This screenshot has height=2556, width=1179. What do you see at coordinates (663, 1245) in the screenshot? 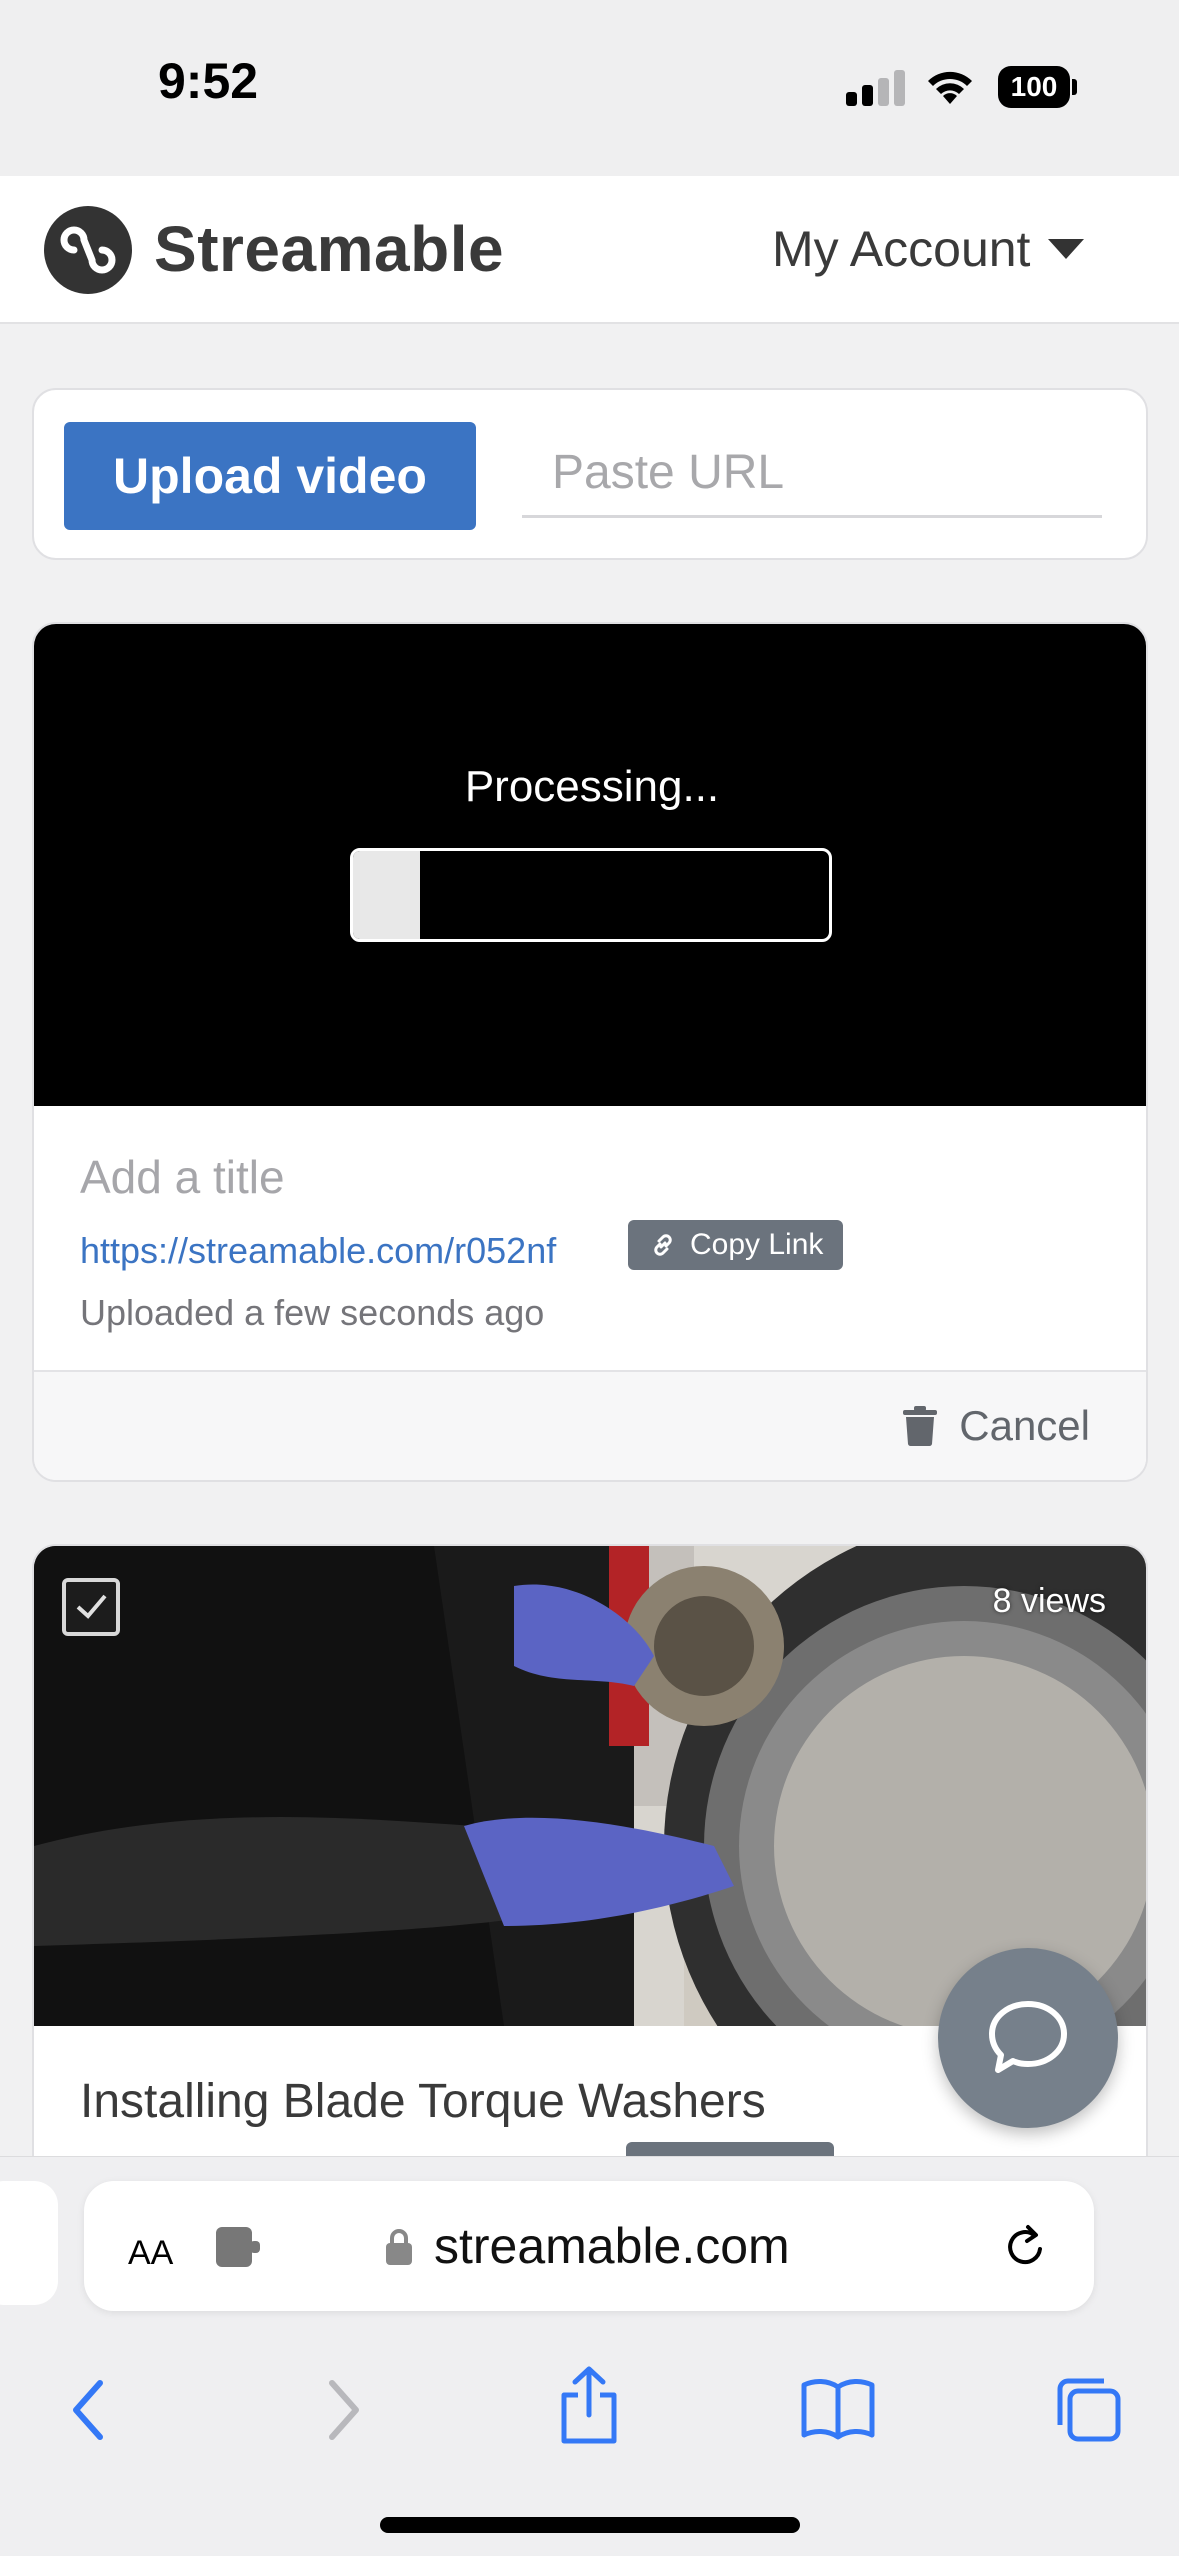
I see `link-icon` at bounding box center [663, 1245].